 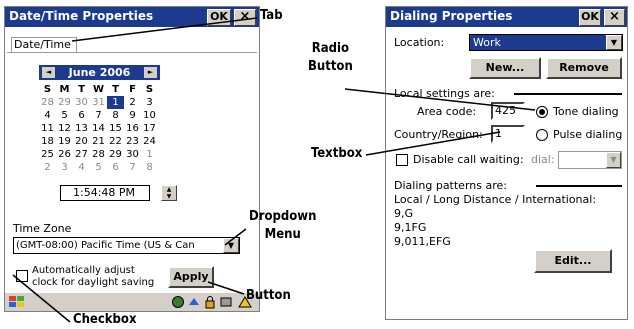 What do you see at coordinates (81, 141) in the screenshot?
I see `calendar-day: 20` at bounding box center [81, 141].